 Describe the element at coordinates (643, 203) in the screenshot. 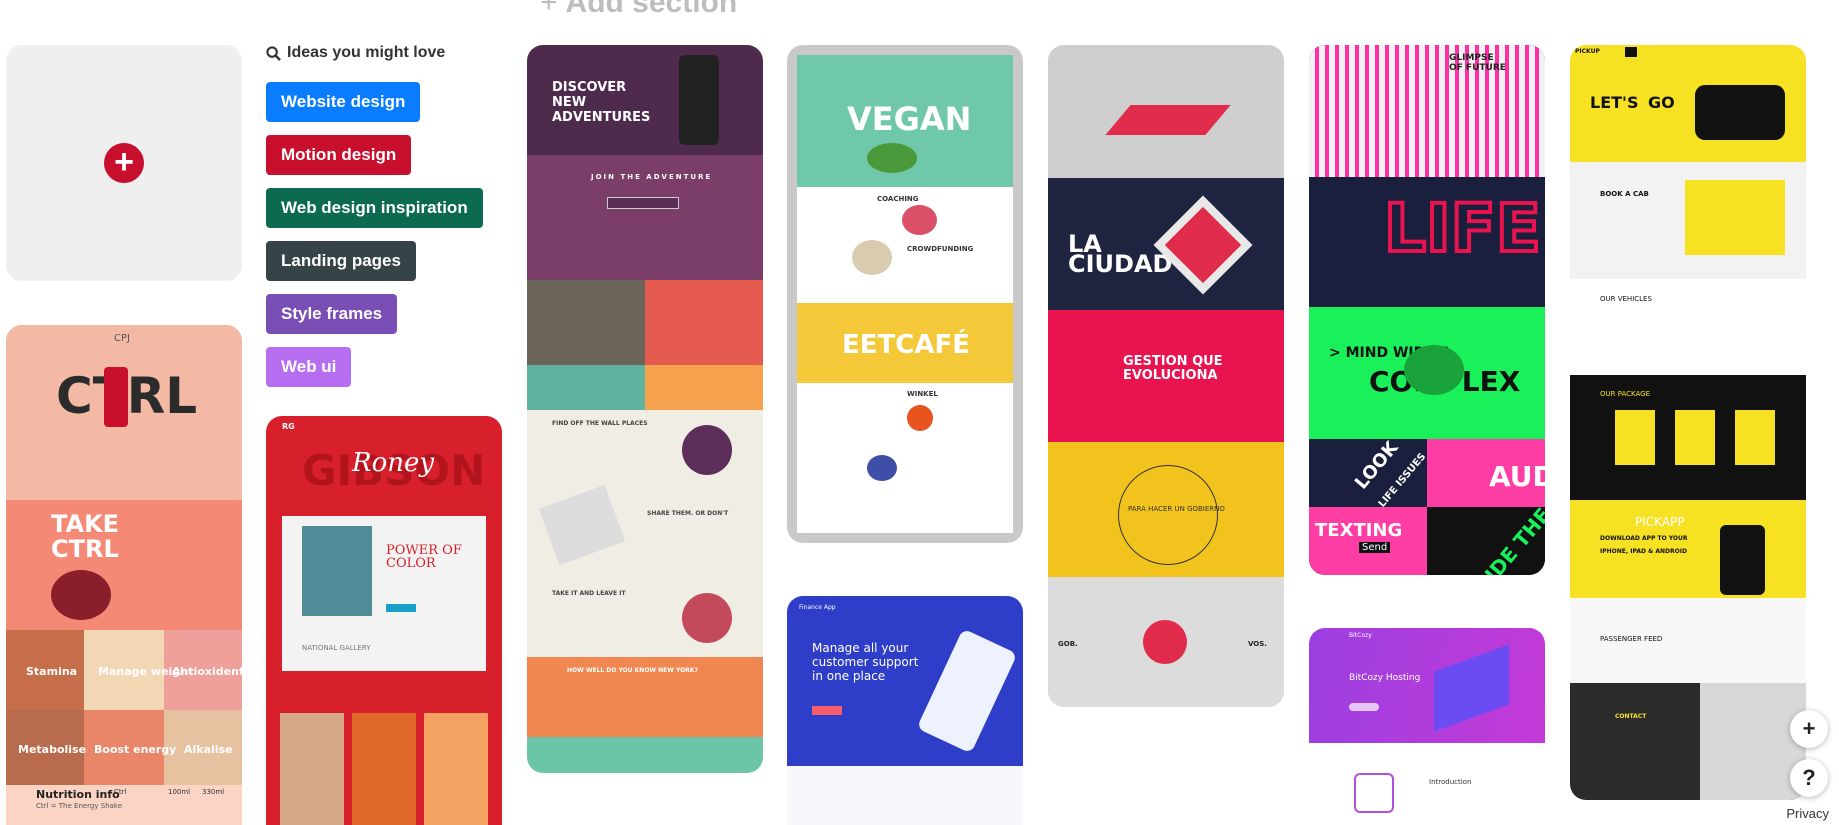

I see `adventure-email-field` at that location.